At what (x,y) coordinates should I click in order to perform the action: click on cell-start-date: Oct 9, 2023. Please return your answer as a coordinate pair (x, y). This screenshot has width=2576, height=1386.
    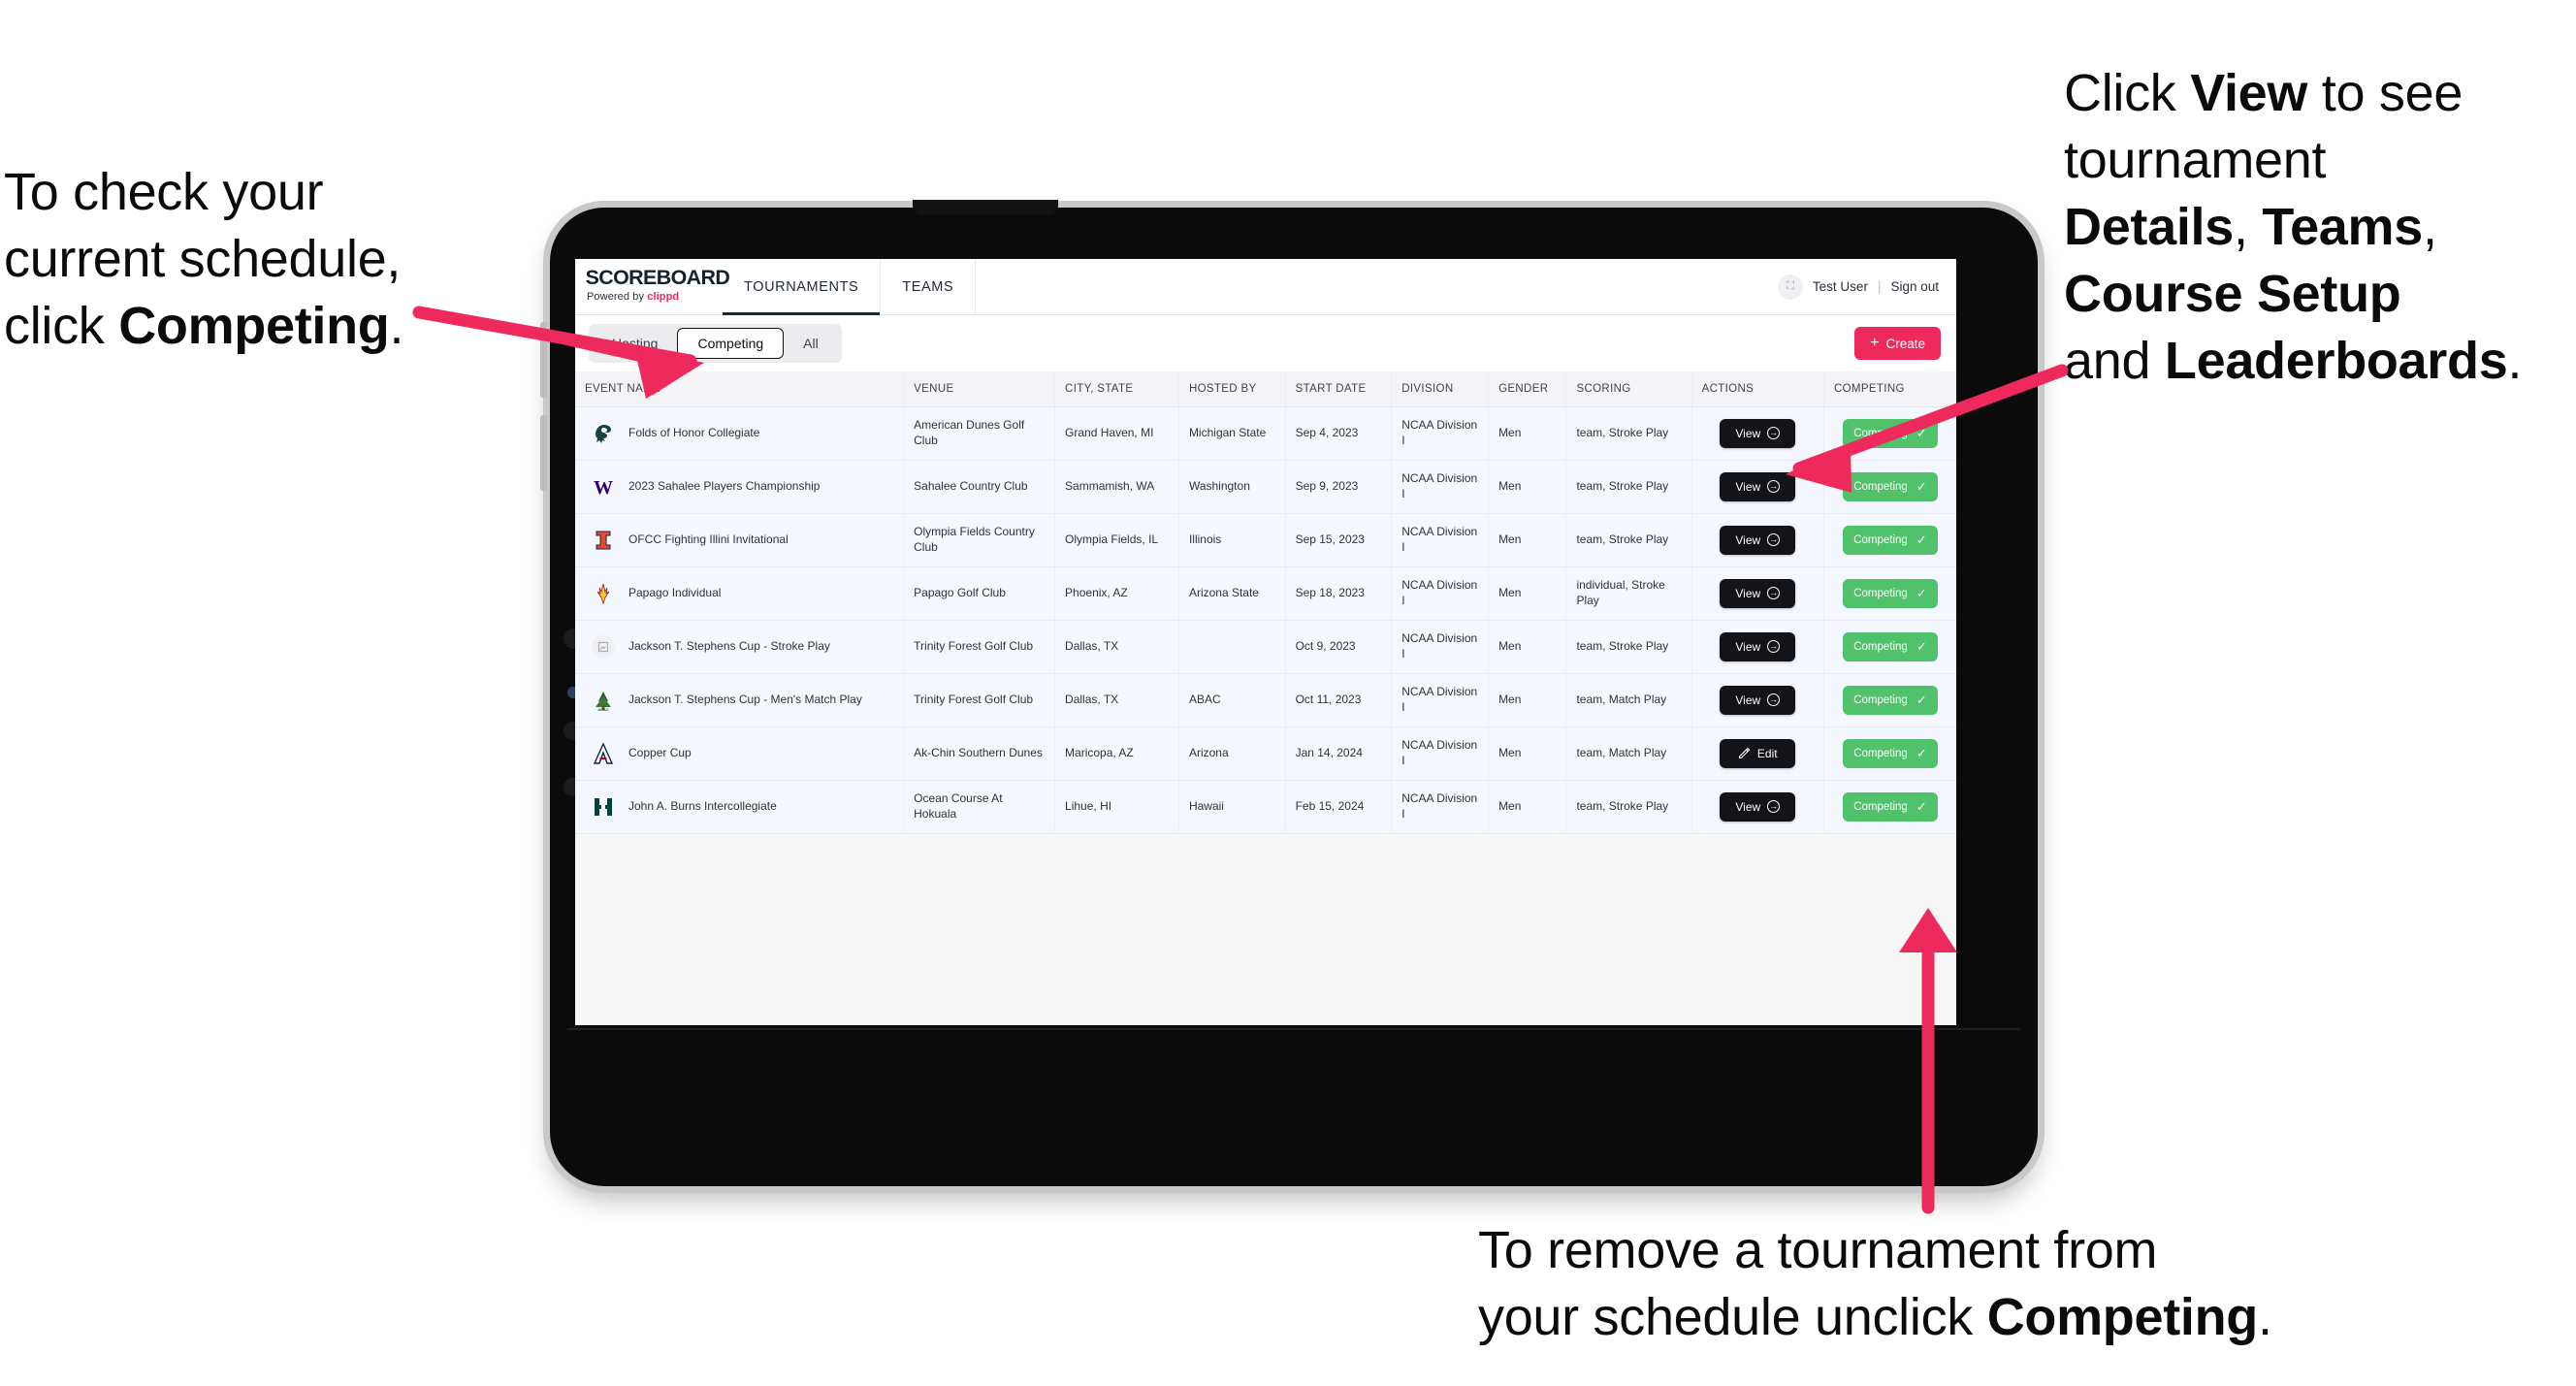
    Looking at the image, I should click on (1339, 647).